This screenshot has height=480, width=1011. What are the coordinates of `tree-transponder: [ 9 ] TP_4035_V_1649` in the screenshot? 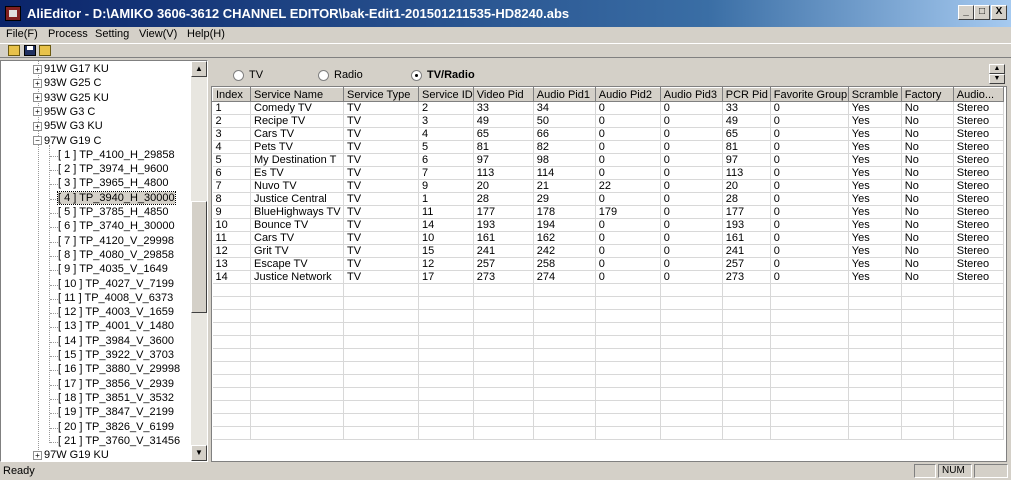 It's located at (113, 269).